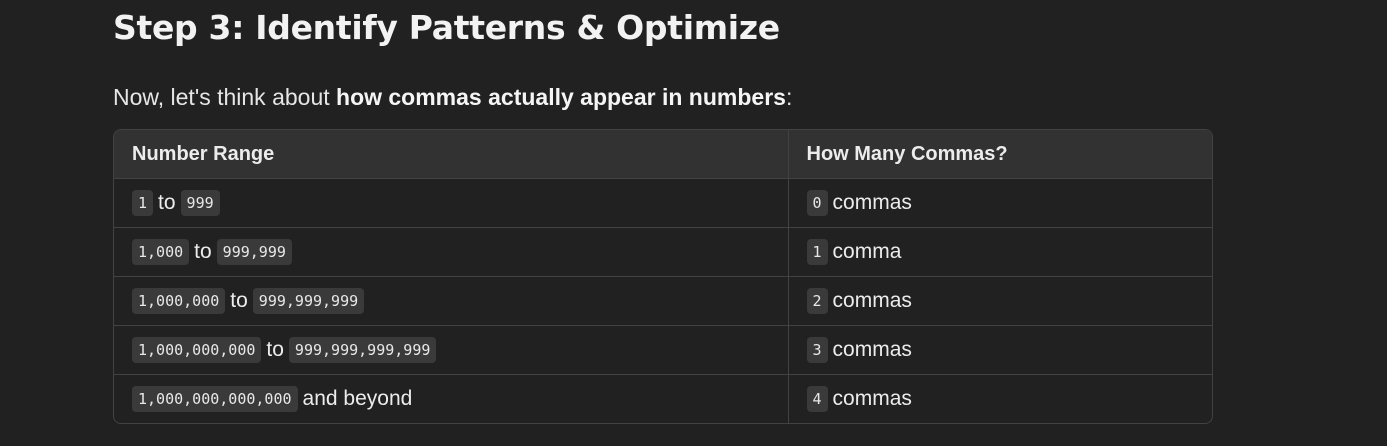  I want to click on column-header-comma-count: How Many Commas?, so click(999, 154).